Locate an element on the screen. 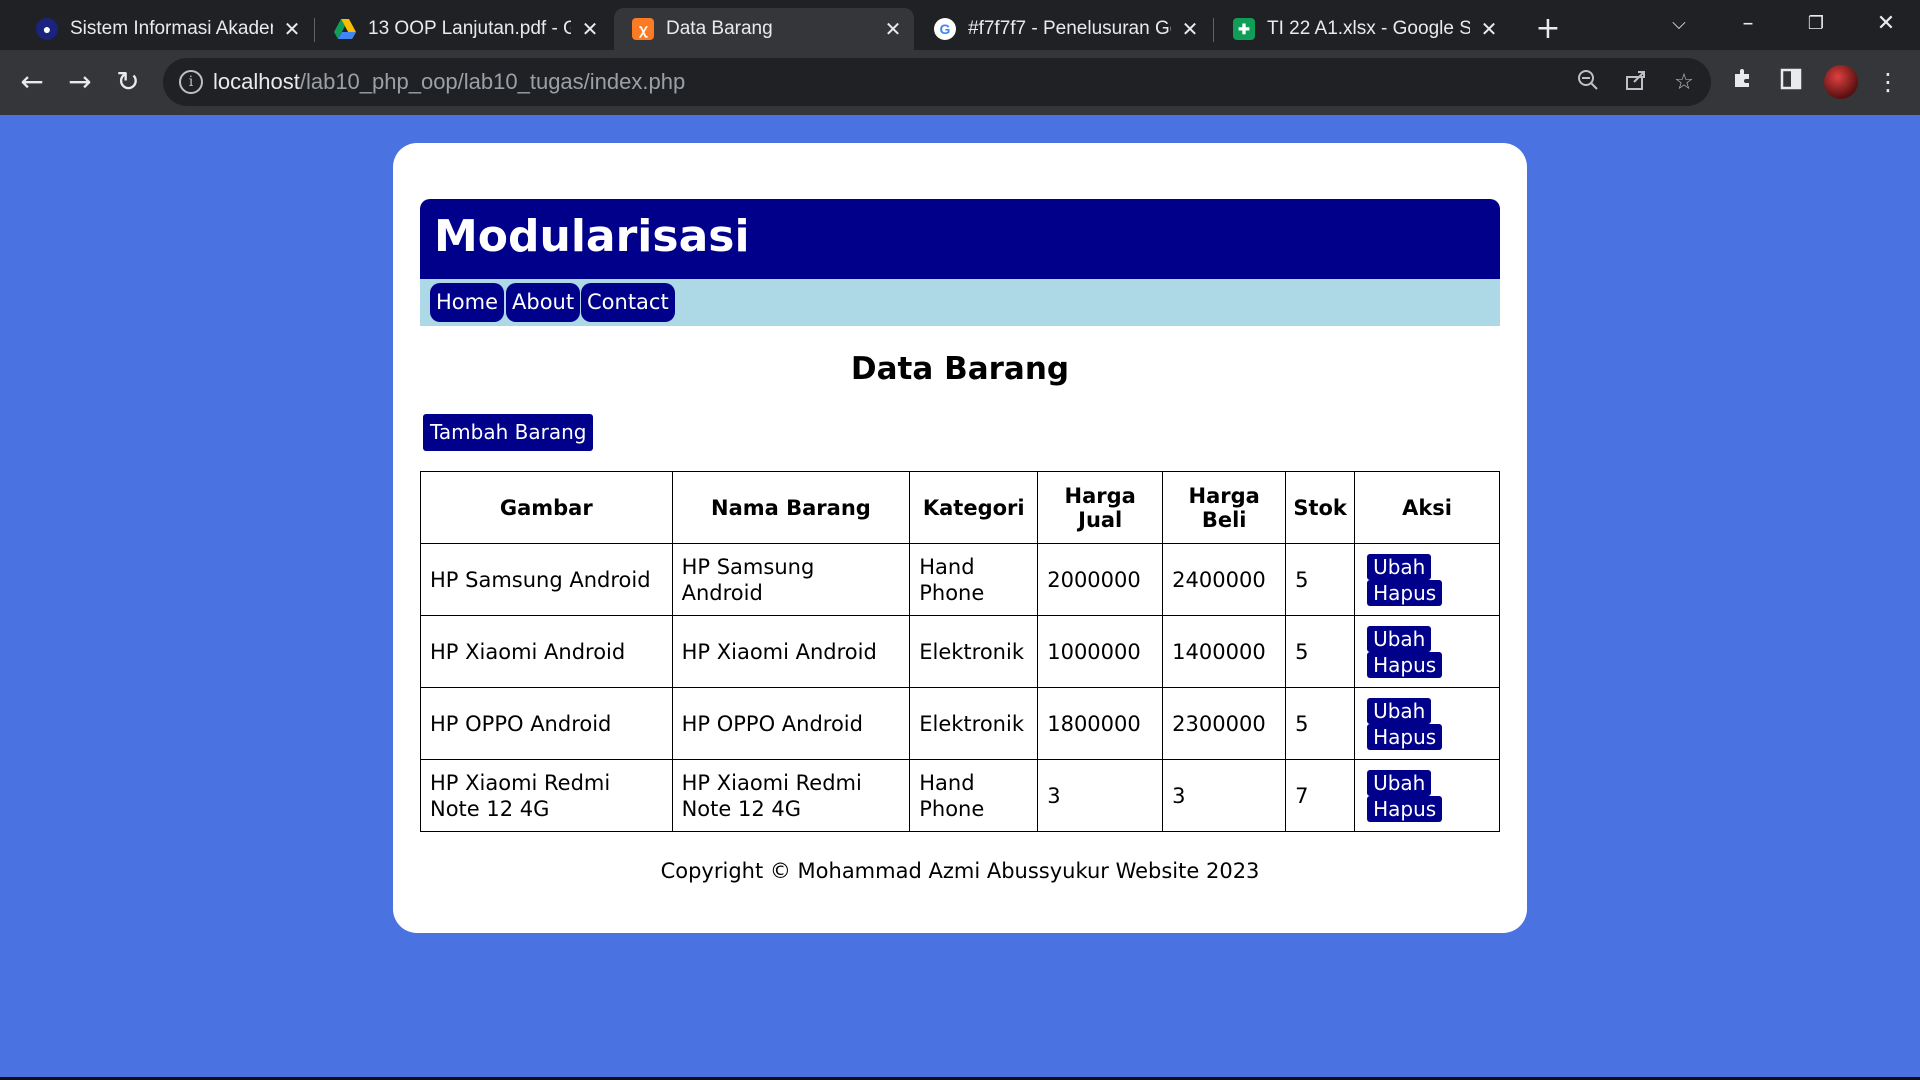  page-title: Data Barang is located at coordinates (960, 369).